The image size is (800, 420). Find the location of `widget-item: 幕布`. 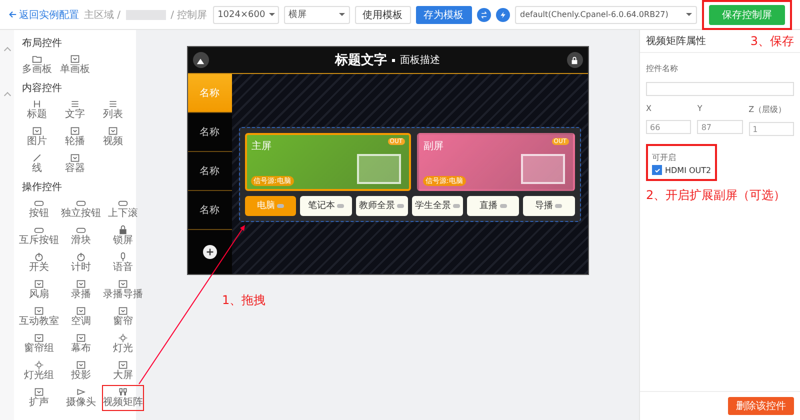

widget-item: 幕布 is located at coordinates (81, 344).